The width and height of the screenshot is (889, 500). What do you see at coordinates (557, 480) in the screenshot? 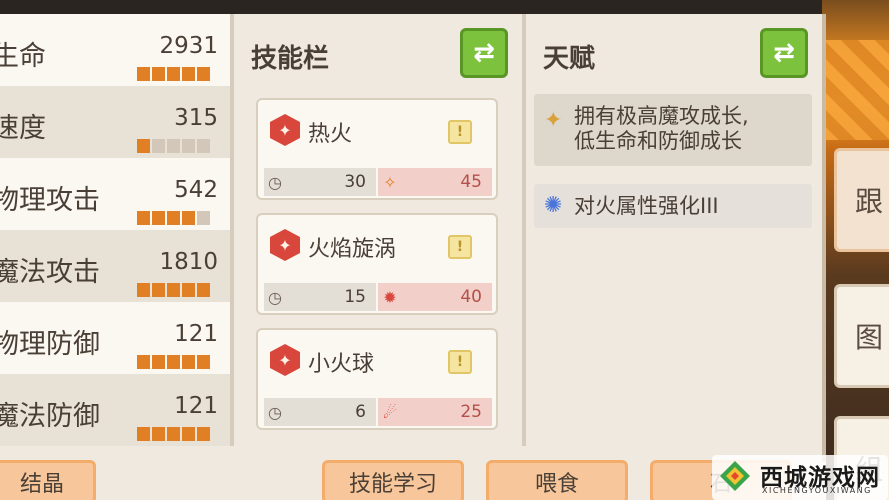
I see `feed-button: 喂食` at bounding box center [557, 480].